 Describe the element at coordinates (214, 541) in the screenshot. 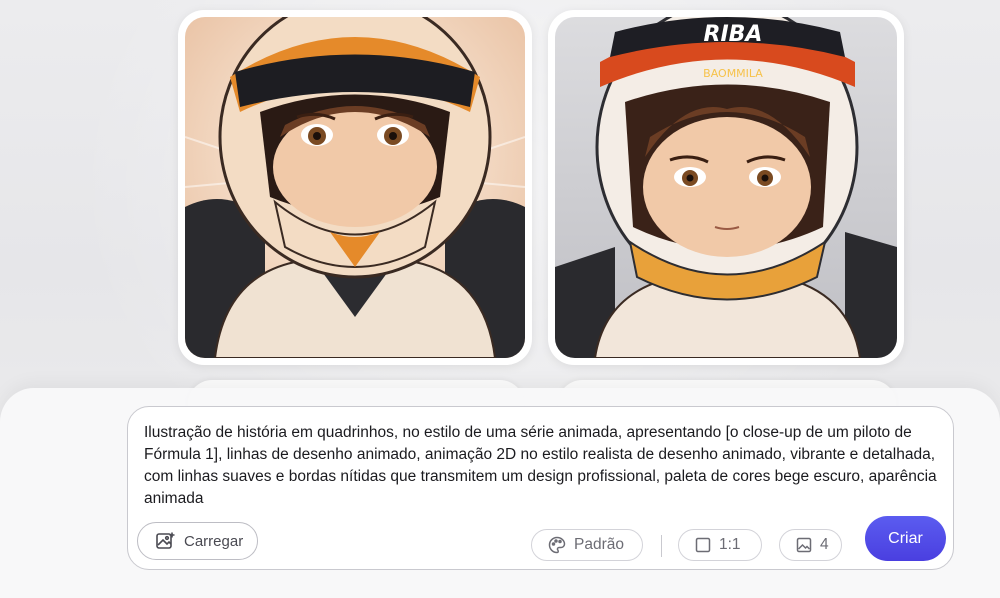

I see `upload-label: Carregar` at that location.